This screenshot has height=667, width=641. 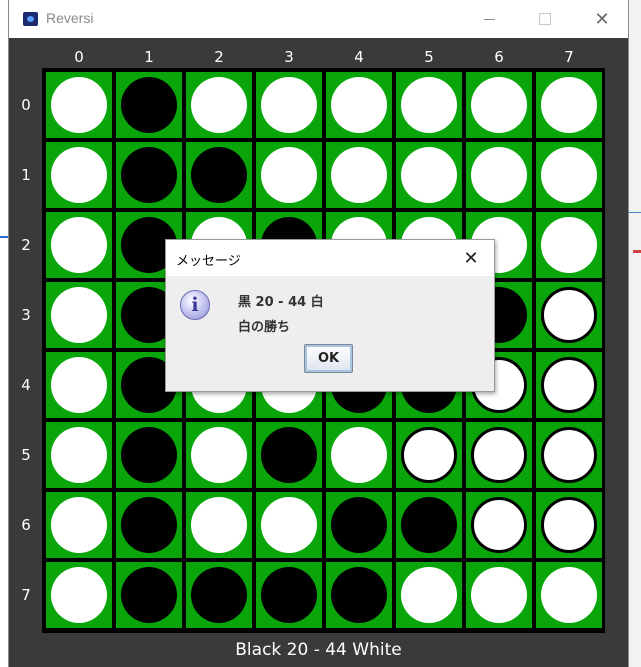 I want to click on dialog-winner-message: 白の勝ち, so click(x=264, y=327).